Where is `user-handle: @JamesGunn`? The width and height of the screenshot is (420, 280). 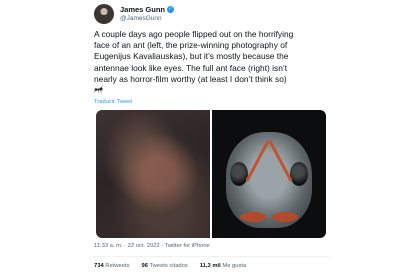
user-handle: @JamesGunn is located at coordinates (147, 18).